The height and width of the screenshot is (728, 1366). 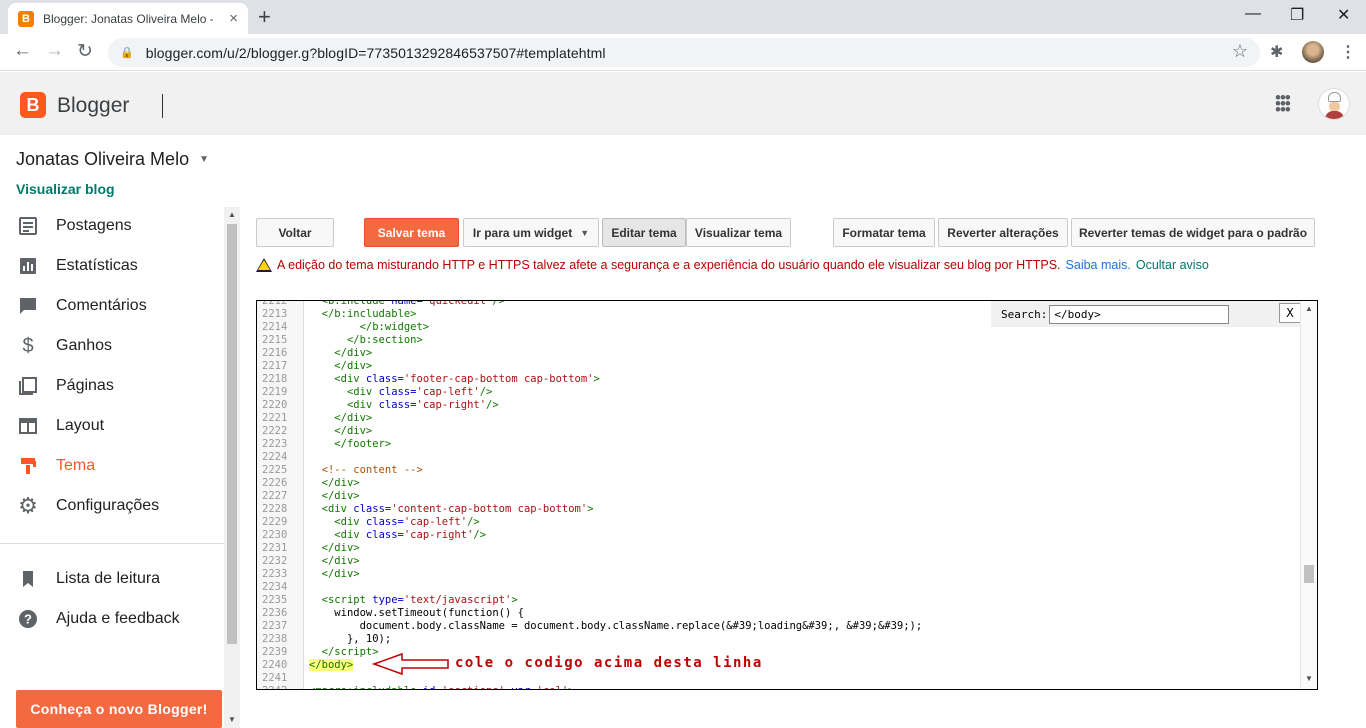 What do you see at coordinates (28, 266) in the screenshot?
I see `stats-icon` at bounding box center [28, 266].